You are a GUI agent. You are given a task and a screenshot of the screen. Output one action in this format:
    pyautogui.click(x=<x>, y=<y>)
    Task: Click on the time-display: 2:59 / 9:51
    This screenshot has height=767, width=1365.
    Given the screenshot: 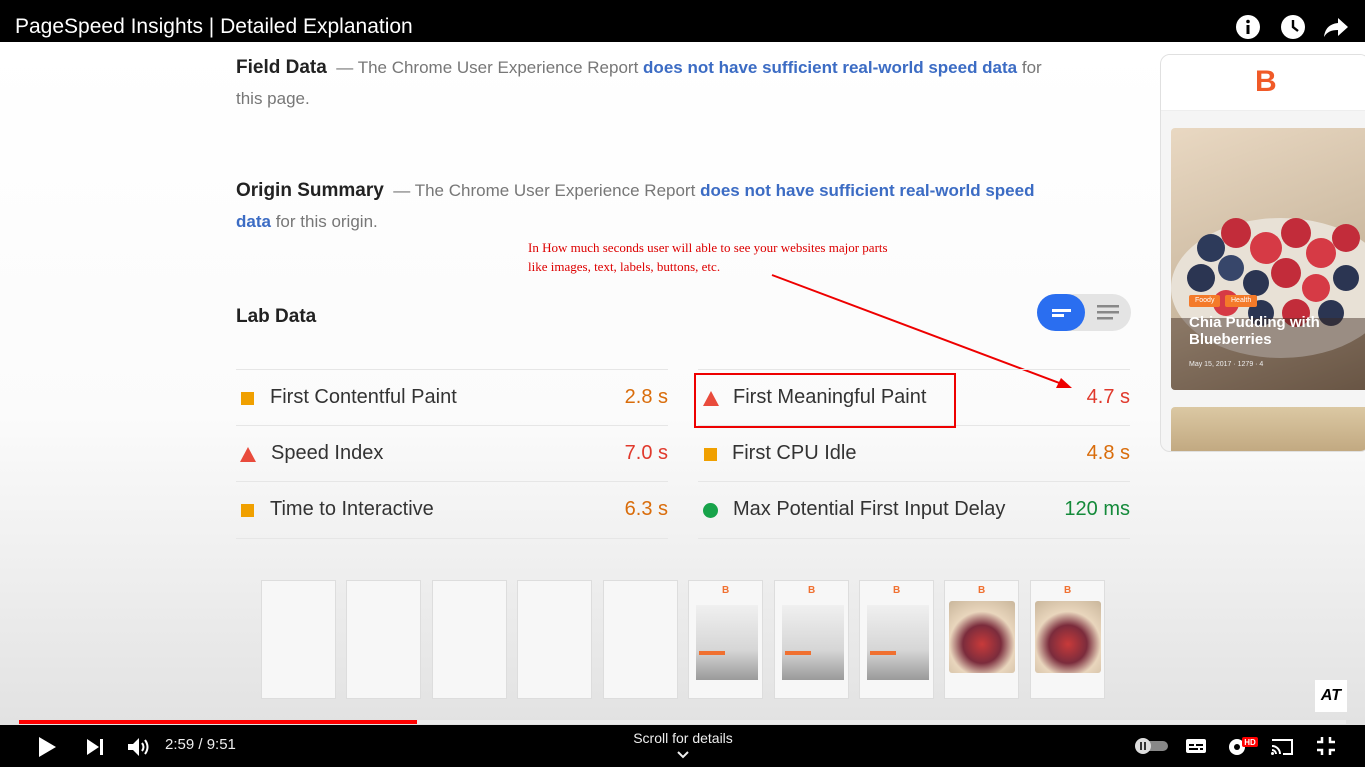 What is the action you would take?
    pyautogui.click(x=200, y=744)
    